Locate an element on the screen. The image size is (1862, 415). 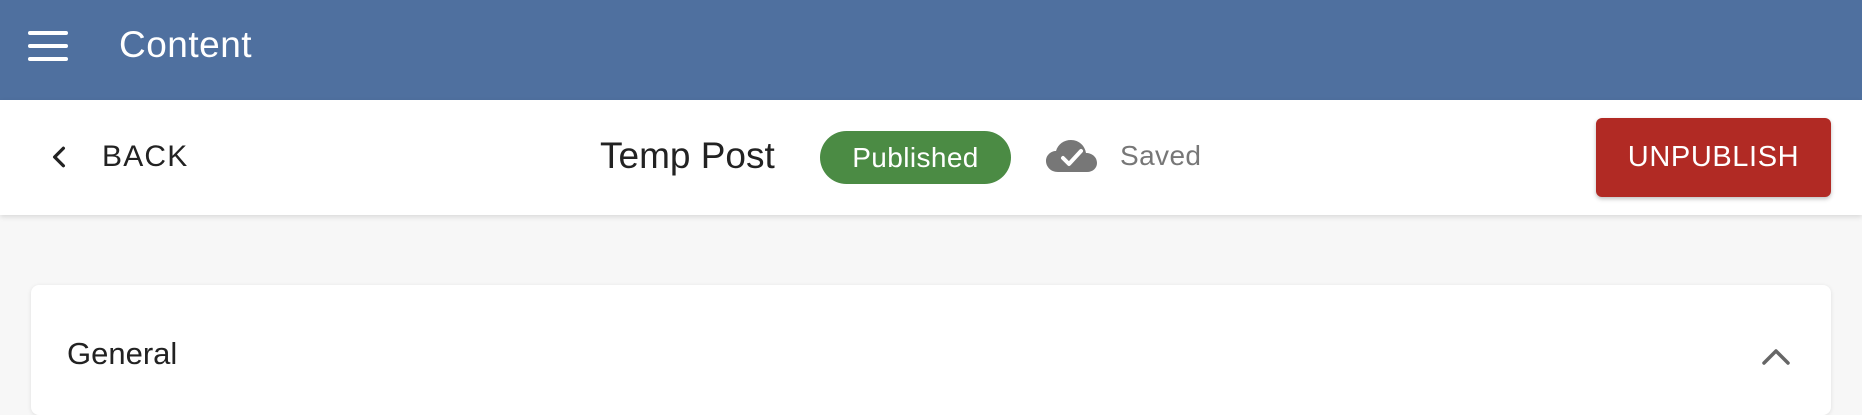
chevron-left-icon is located at coordinates (59, 157).